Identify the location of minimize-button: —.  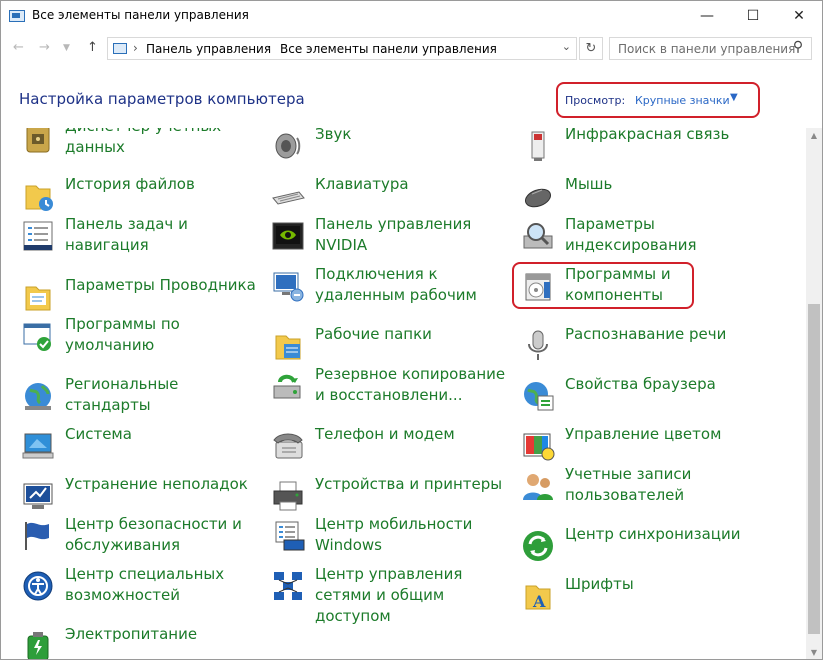
(707, 16).